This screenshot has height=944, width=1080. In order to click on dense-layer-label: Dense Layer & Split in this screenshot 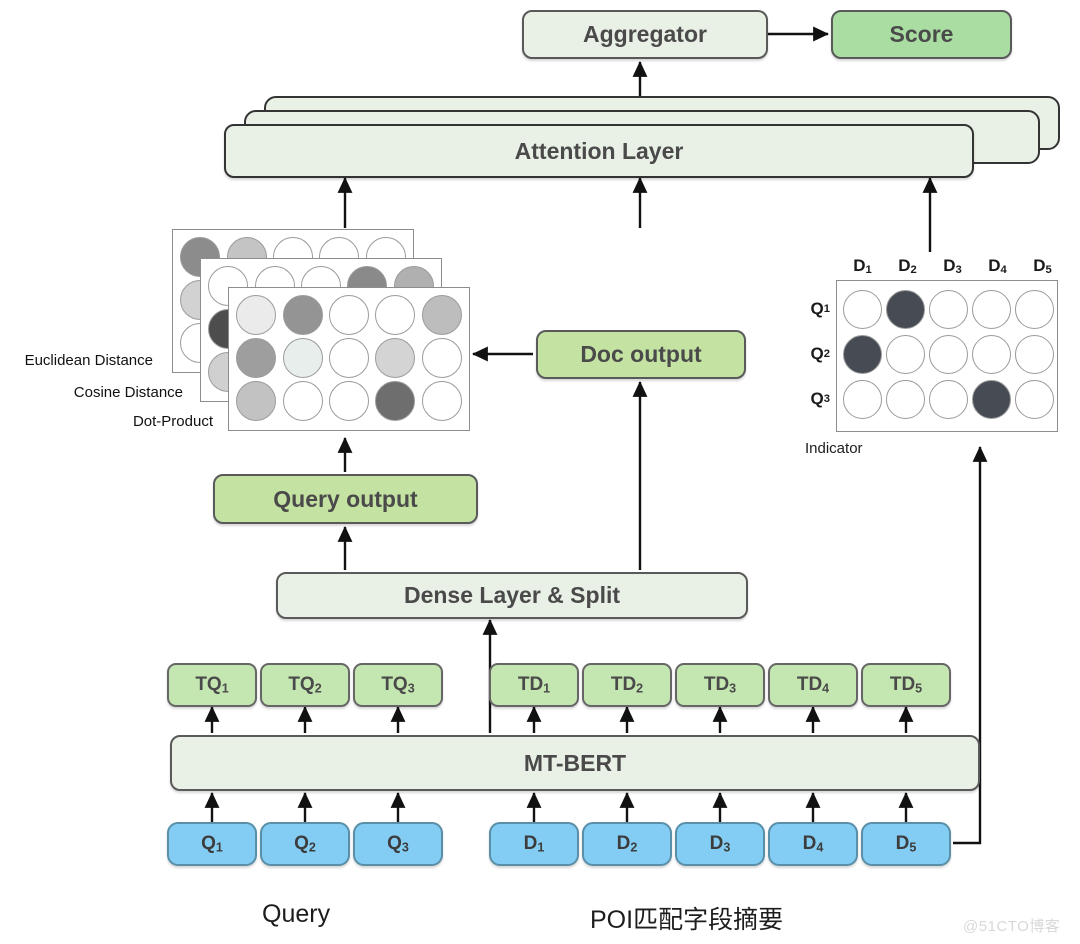, I will do `click(512, 595)`.